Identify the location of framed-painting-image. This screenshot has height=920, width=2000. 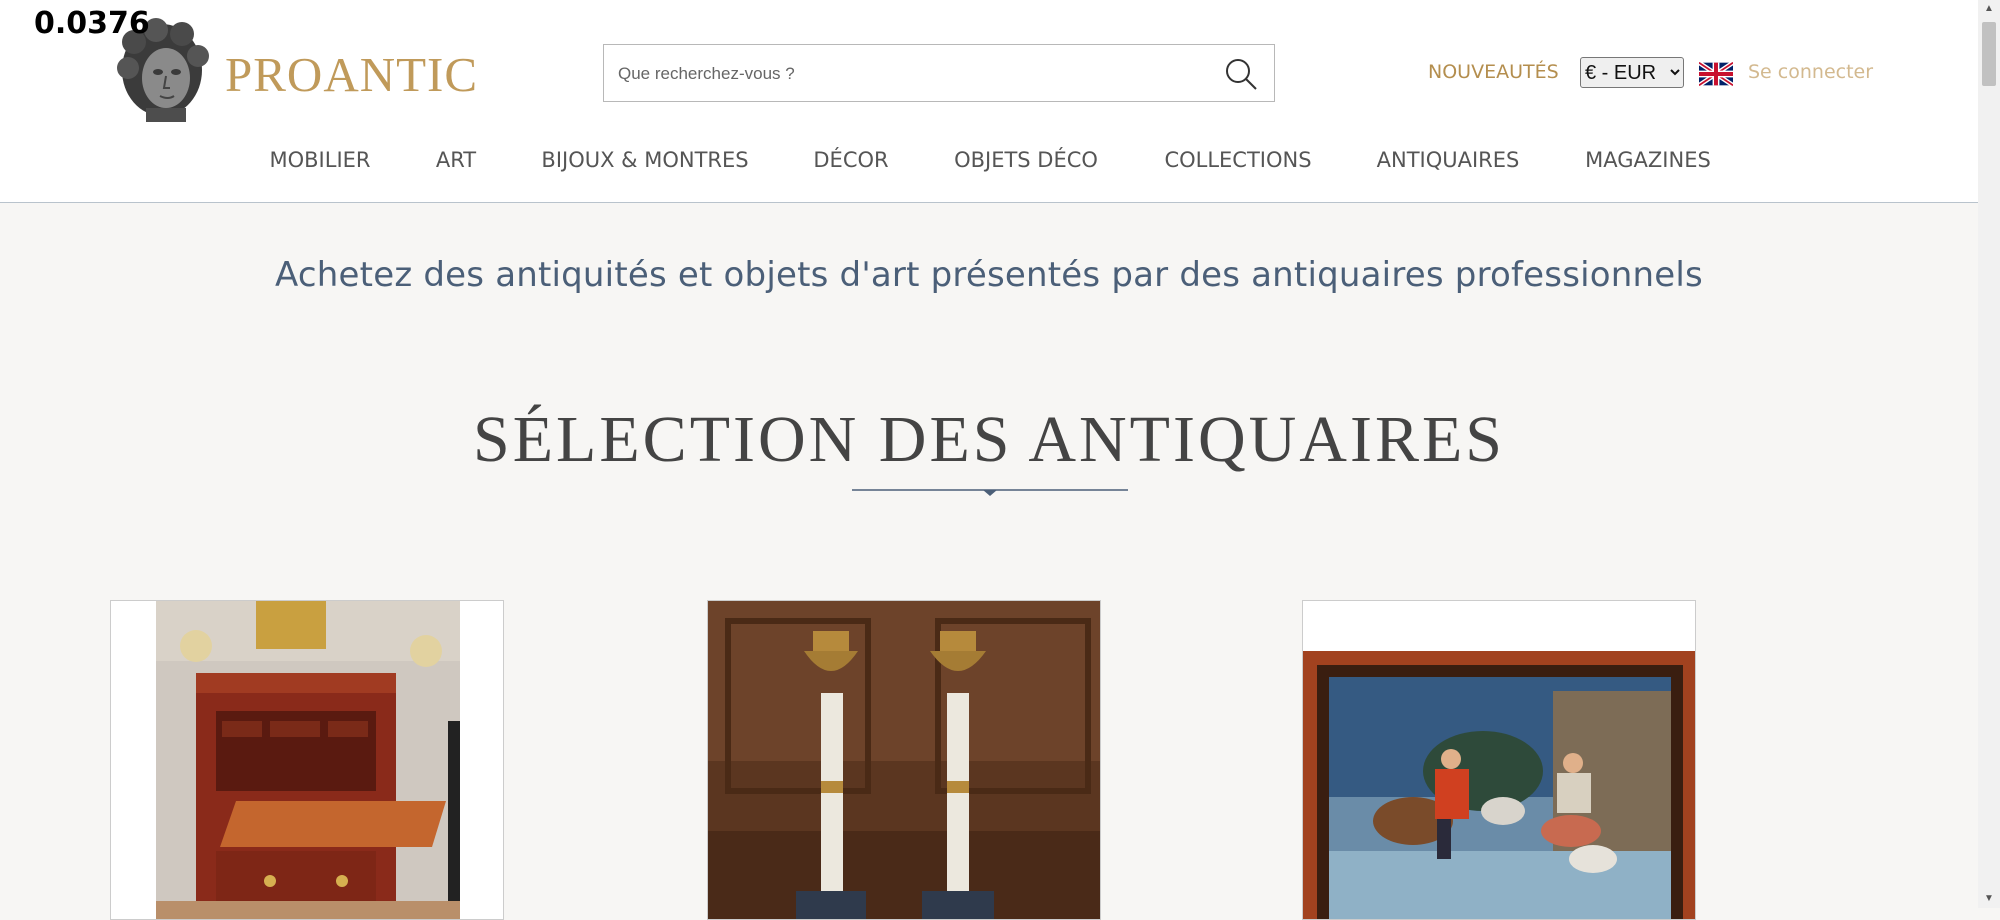
(1499, 785).